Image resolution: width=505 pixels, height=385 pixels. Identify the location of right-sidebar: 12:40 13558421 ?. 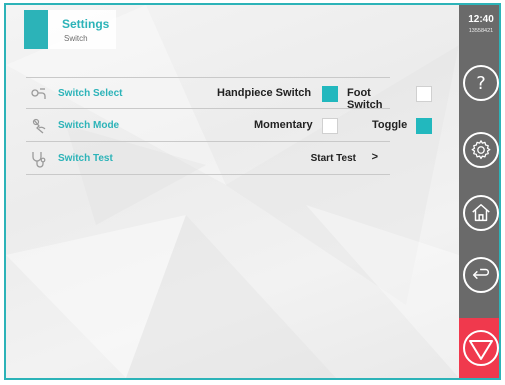
(479, 191).